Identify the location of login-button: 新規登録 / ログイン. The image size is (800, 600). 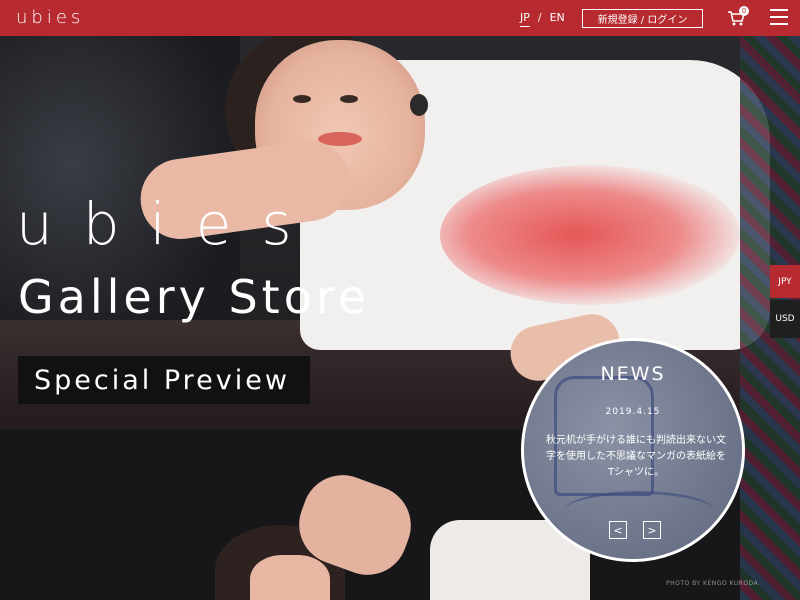
(642, 18).